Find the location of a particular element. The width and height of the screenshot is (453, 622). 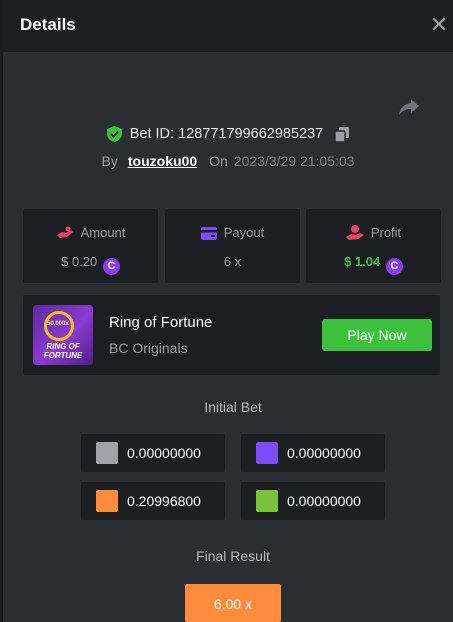

final-result-badge: 6.00 x is located at coordinates (233, 603).